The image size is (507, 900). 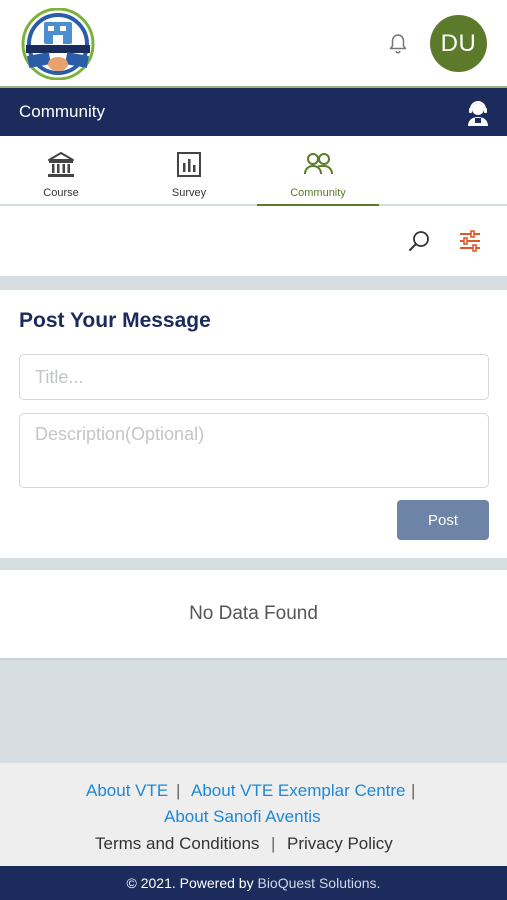 I want to click on tab-community: Community, so click(x=318, y=171).